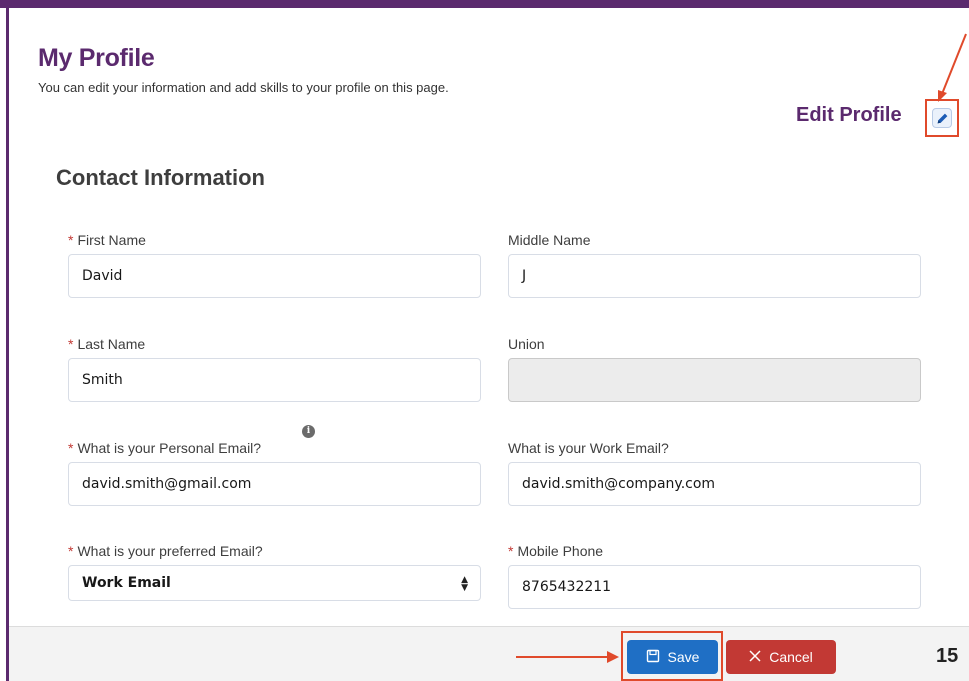  What do you see at coordinates (549, 240) in the screenshot?
I see `middle-name-label: Middle Name` at bounding box center [549, 240].